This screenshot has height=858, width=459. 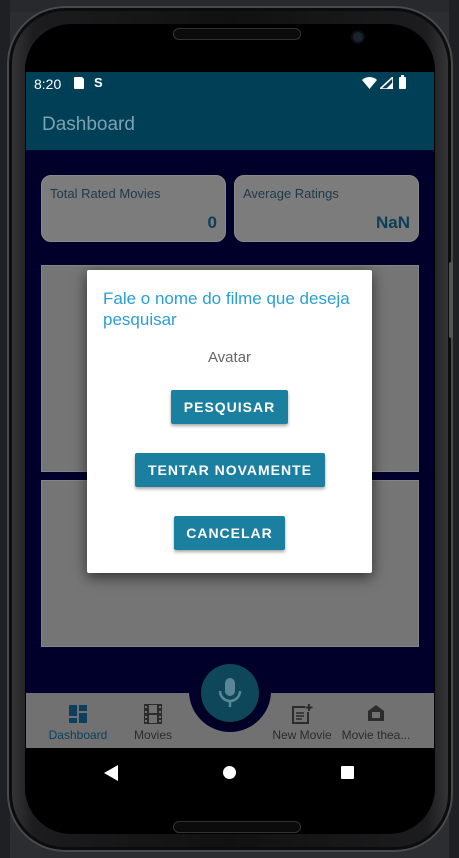 What do you see at coordinates (229, 533) in the screenshot?
I see `cancel-button: CANCELAR` at bounding box center [229, 533].